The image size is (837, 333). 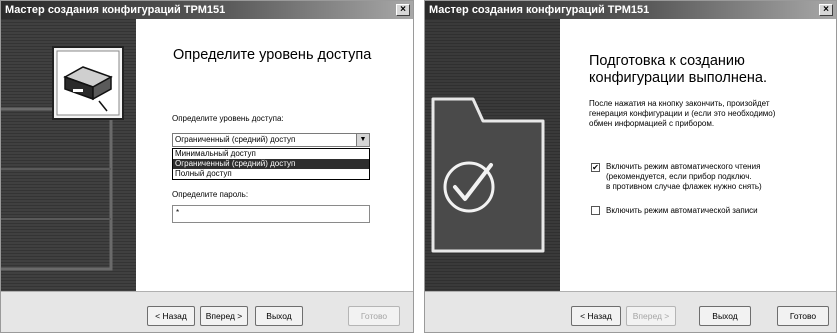 What do you see at coordinates (595, 167) in the screenshot?
I see `auto-read-checkbox: ✔` at bounding box center [595, 167].